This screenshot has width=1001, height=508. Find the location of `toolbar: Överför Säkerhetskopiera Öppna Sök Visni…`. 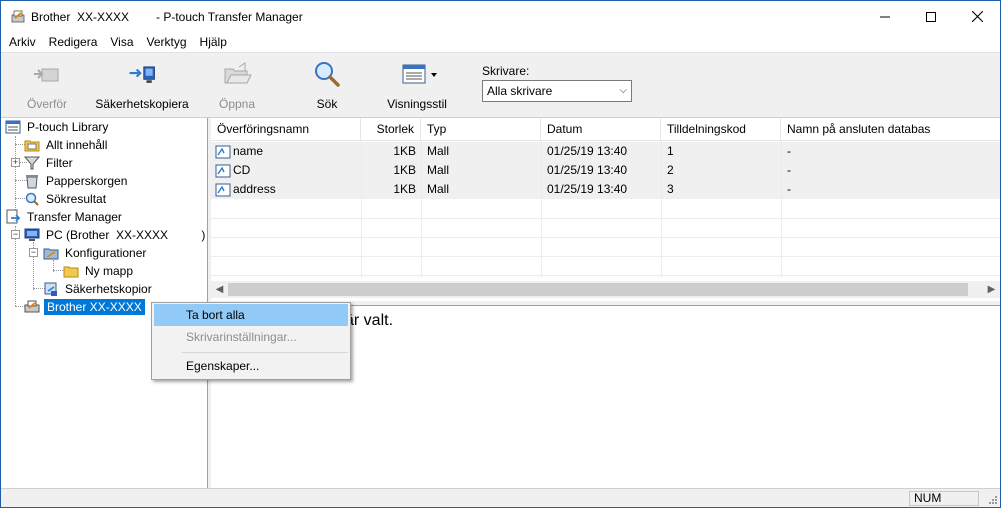

toolbar: Överför Säkerhetskopiera Öppna Sök Visni… is located at coordinates (500, 85).